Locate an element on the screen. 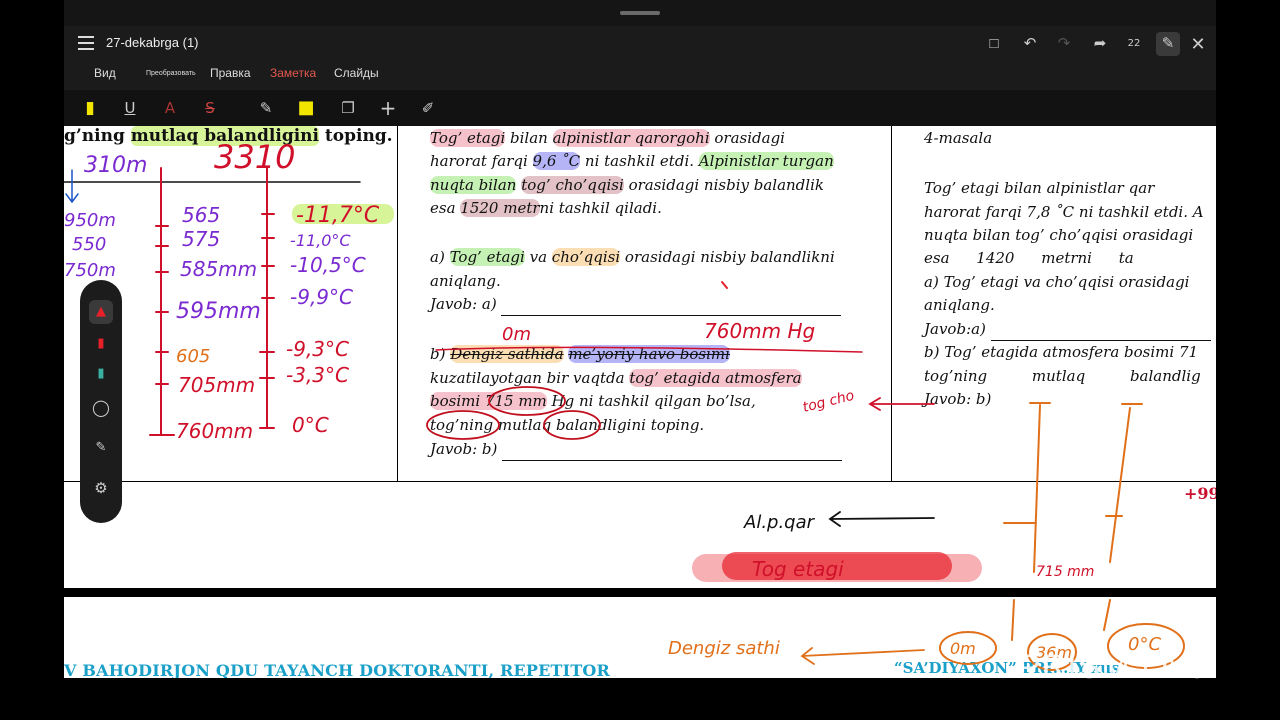  ink-text: 760mm is located at coordinates (214, 431).